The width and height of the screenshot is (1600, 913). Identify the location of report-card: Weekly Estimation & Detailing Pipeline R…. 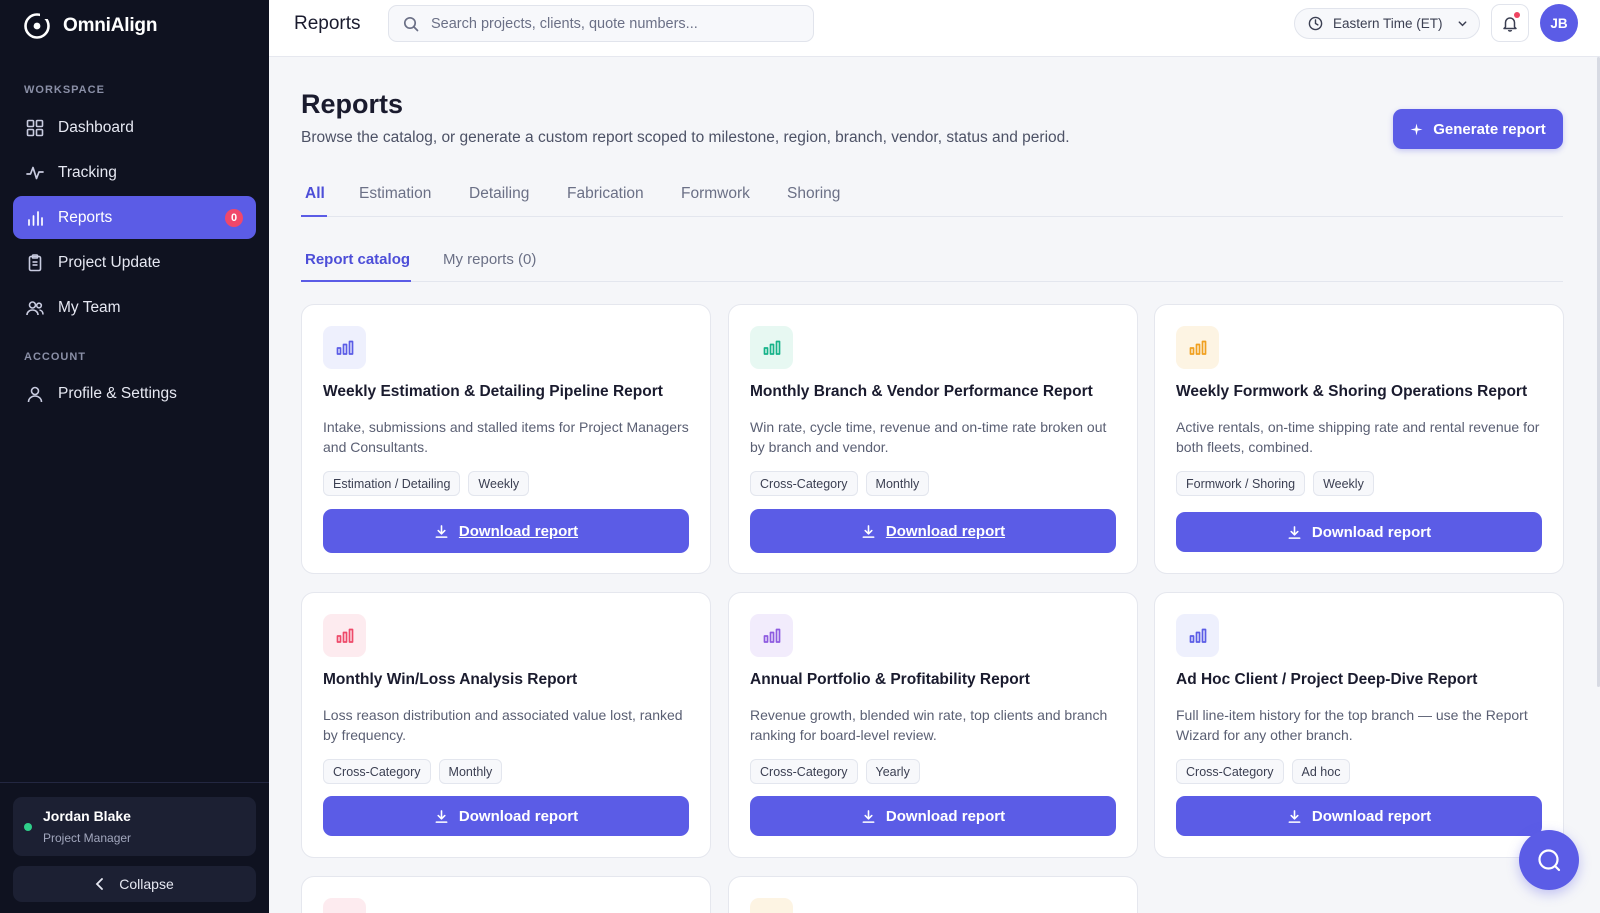
(506, 439).